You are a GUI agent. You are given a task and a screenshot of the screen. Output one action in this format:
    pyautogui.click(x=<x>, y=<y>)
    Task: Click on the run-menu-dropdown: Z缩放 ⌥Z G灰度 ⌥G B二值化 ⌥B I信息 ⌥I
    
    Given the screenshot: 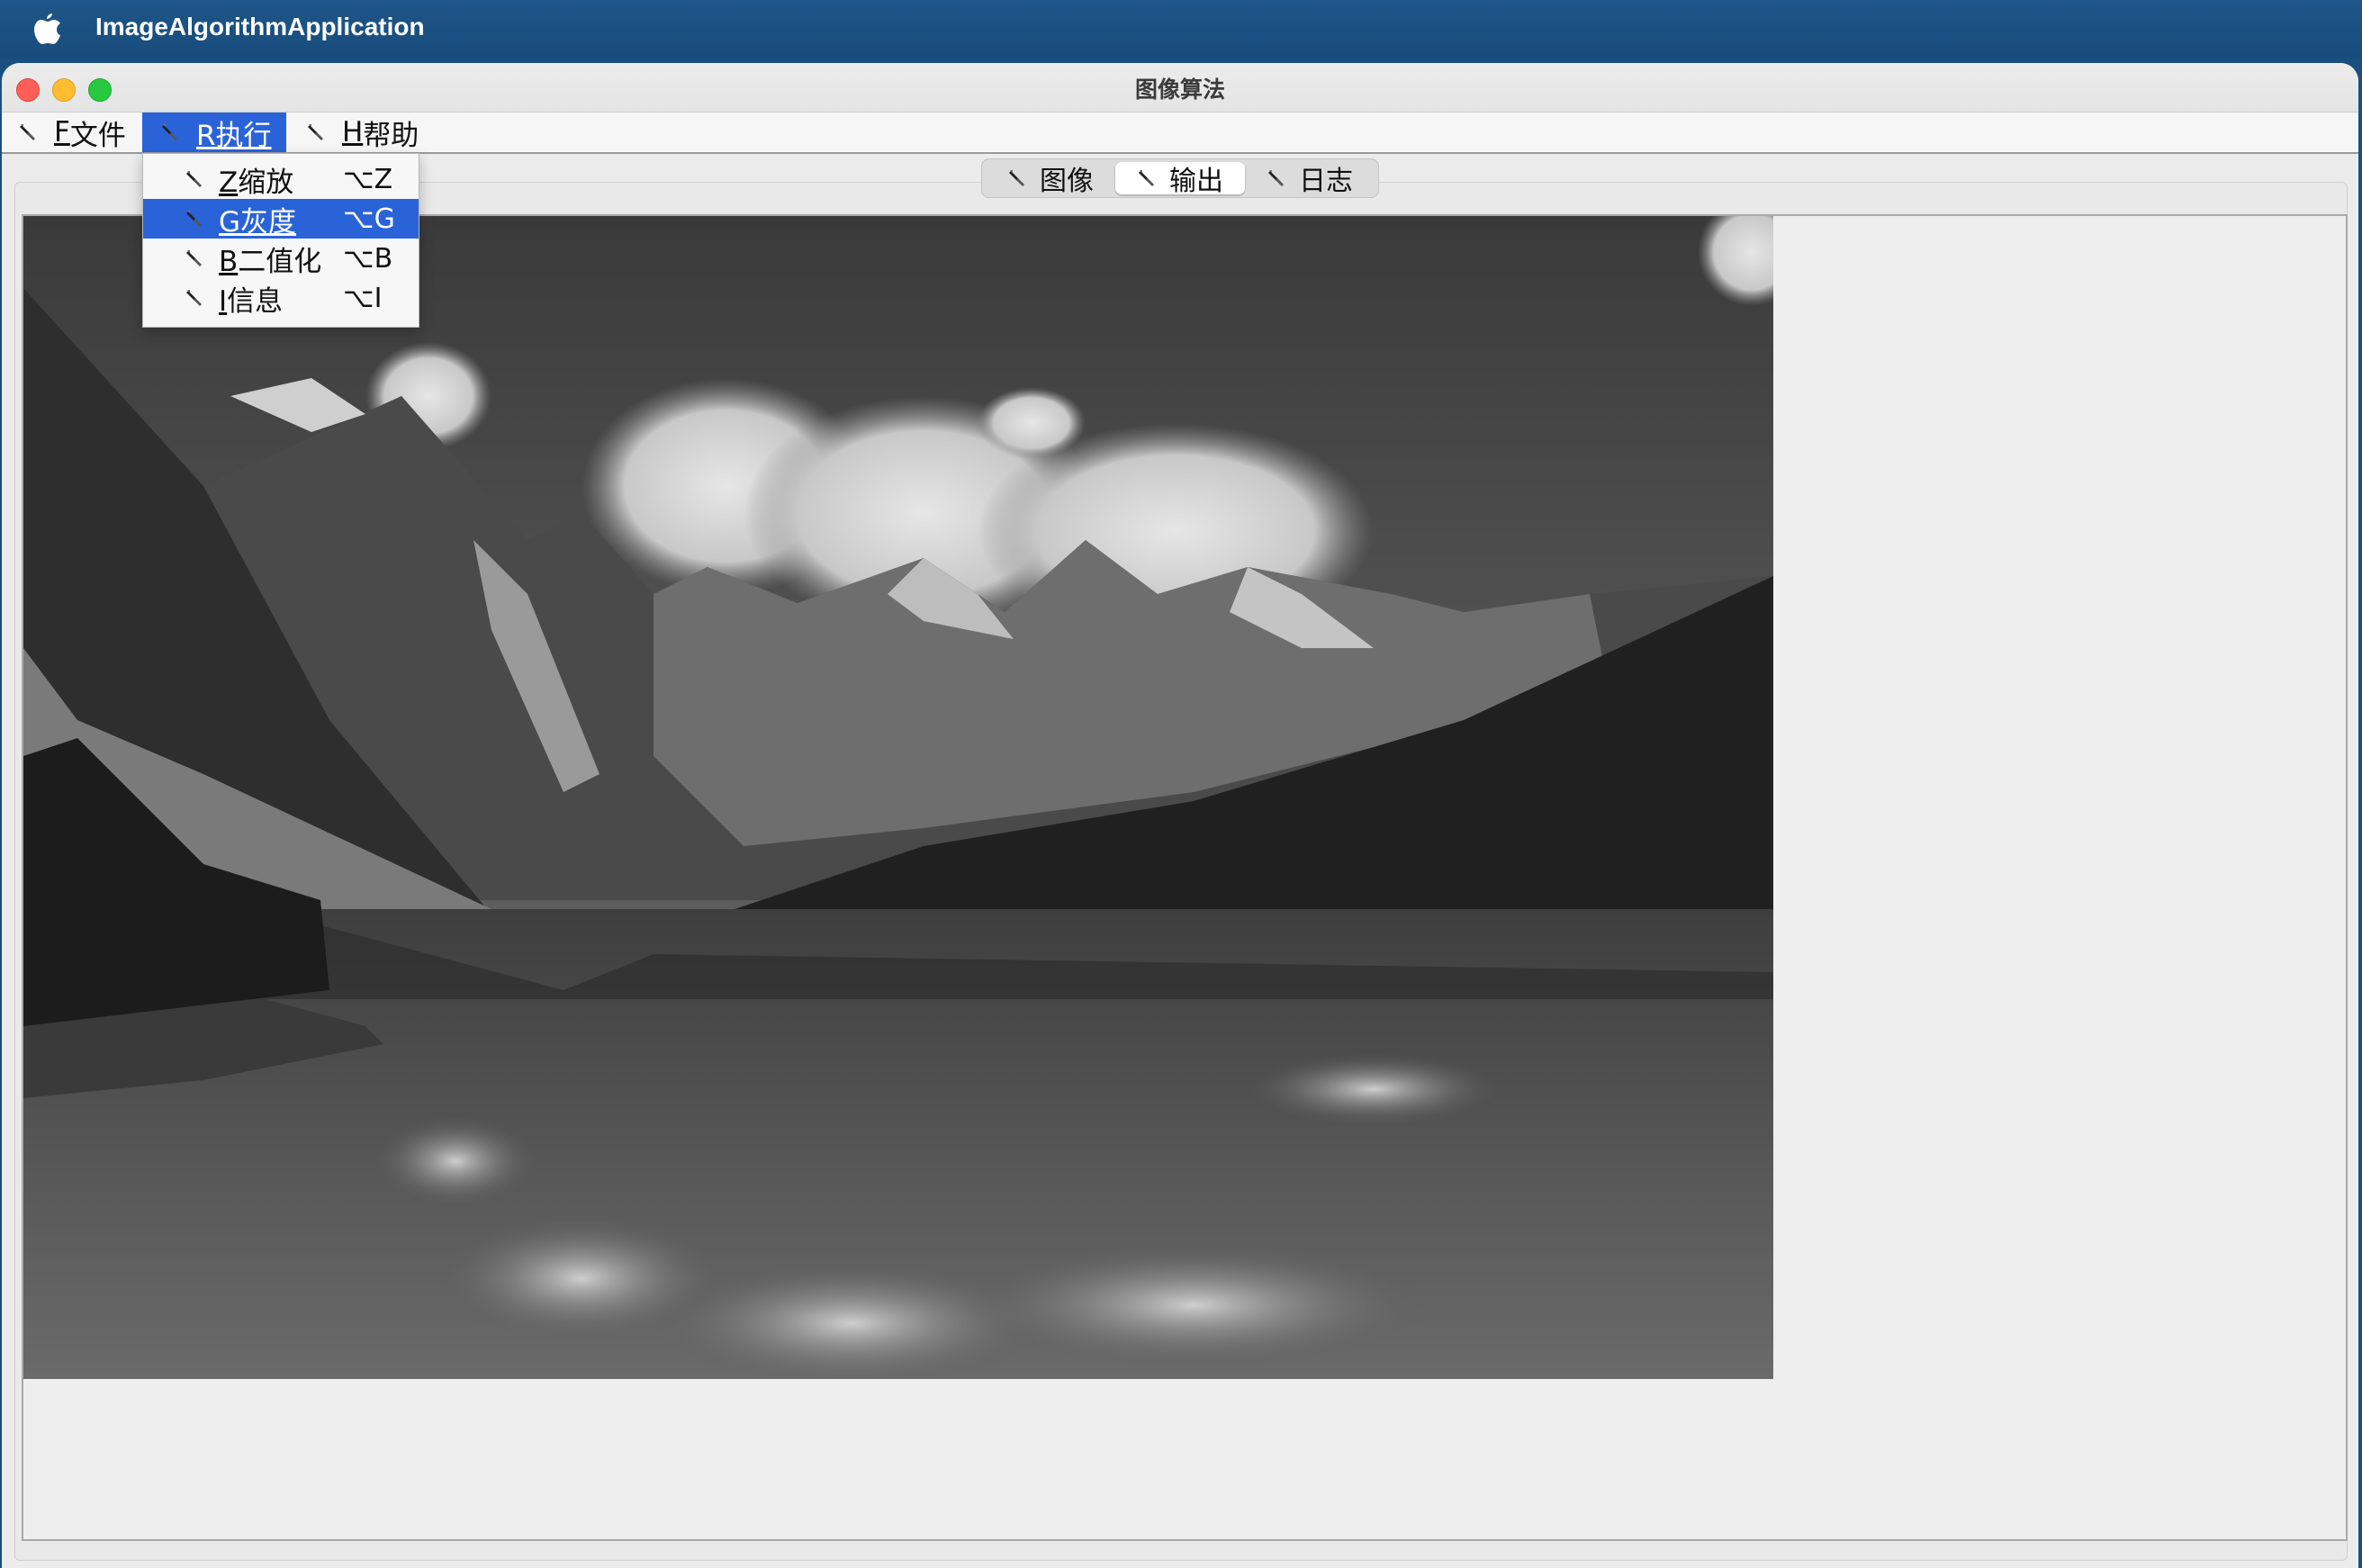 What is the action you would take?
    pyautogui.click(x=280, y=241)
    